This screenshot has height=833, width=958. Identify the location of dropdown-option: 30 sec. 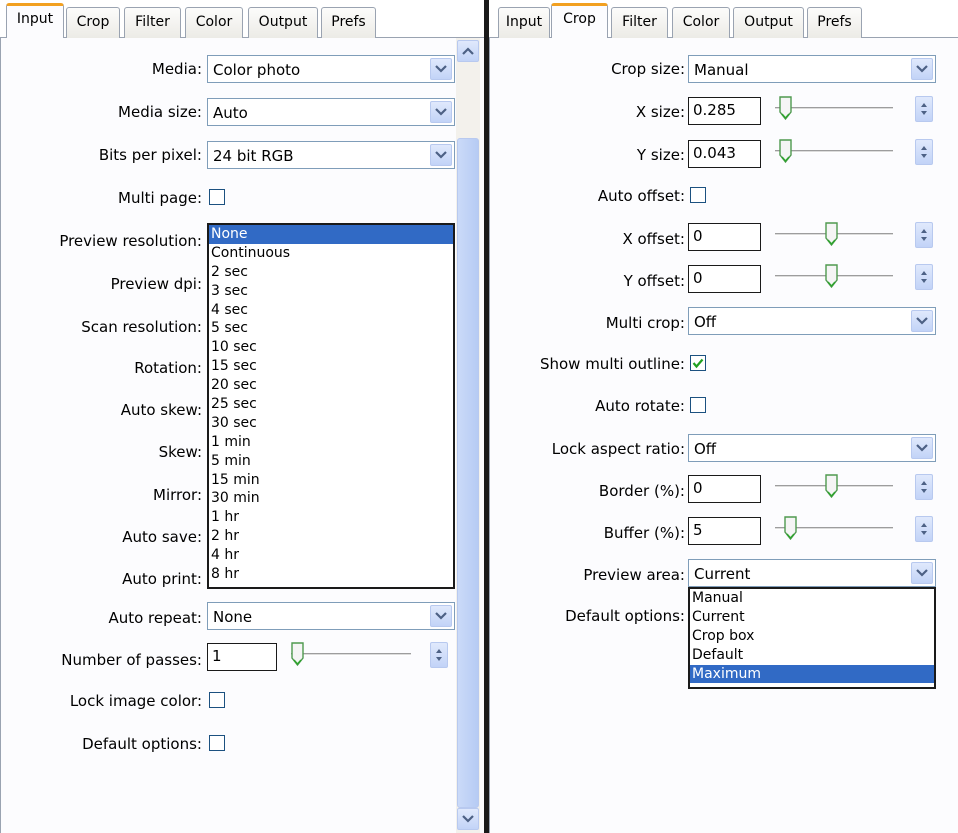
(331, 423).